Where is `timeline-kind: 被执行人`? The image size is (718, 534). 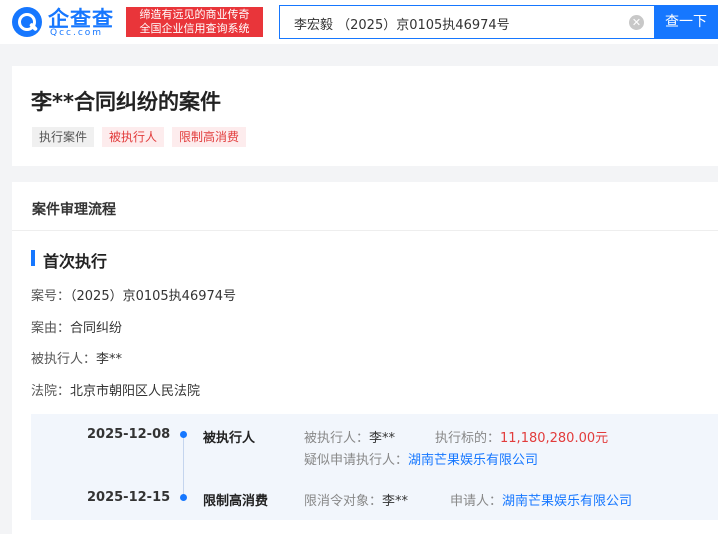 timeline-kind: 被执行人 is located at coordinates (229, 438).